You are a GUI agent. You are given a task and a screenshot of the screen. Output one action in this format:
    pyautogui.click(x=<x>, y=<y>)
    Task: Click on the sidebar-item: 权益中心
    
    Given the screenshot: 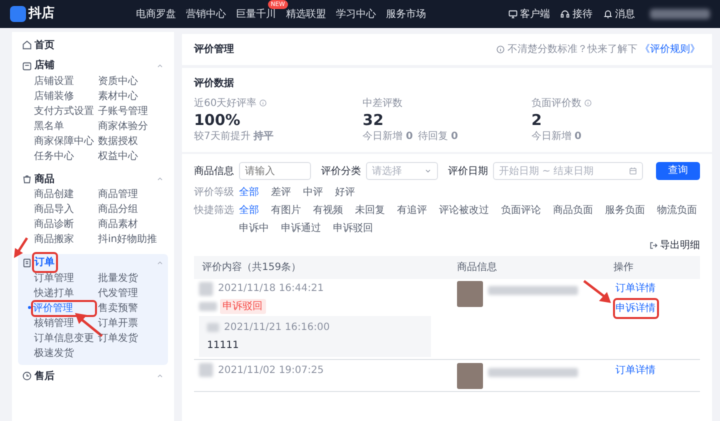 What is the action you would take?
    pyautogui.click(x=118, y=156)
    